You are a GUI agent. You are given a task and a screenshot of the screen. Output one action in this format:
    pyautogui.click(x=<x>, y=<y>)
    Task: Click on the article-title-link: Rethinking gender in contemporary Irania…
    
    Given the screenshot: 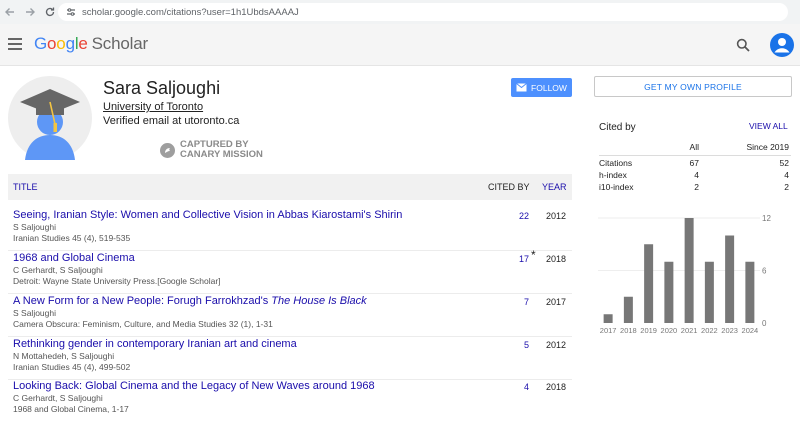 What is the action you would take?
    pyautogui.click(x=155, y=344)
    